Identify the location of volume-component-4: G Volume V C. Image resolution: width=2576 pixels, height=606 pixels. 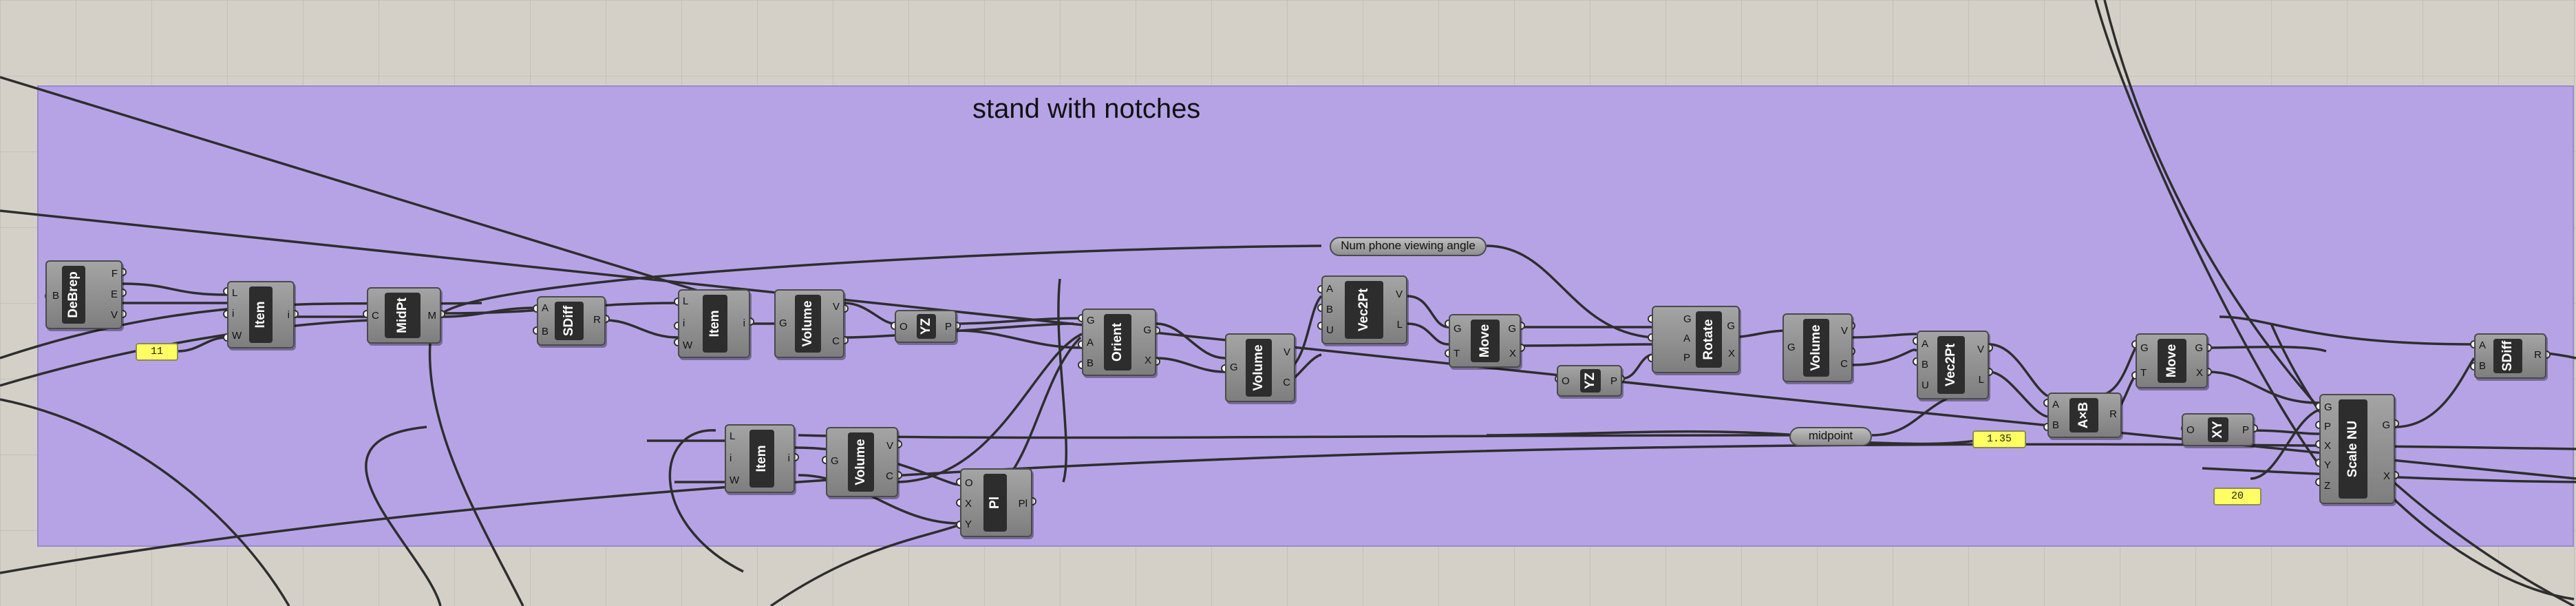
(1817, 347).